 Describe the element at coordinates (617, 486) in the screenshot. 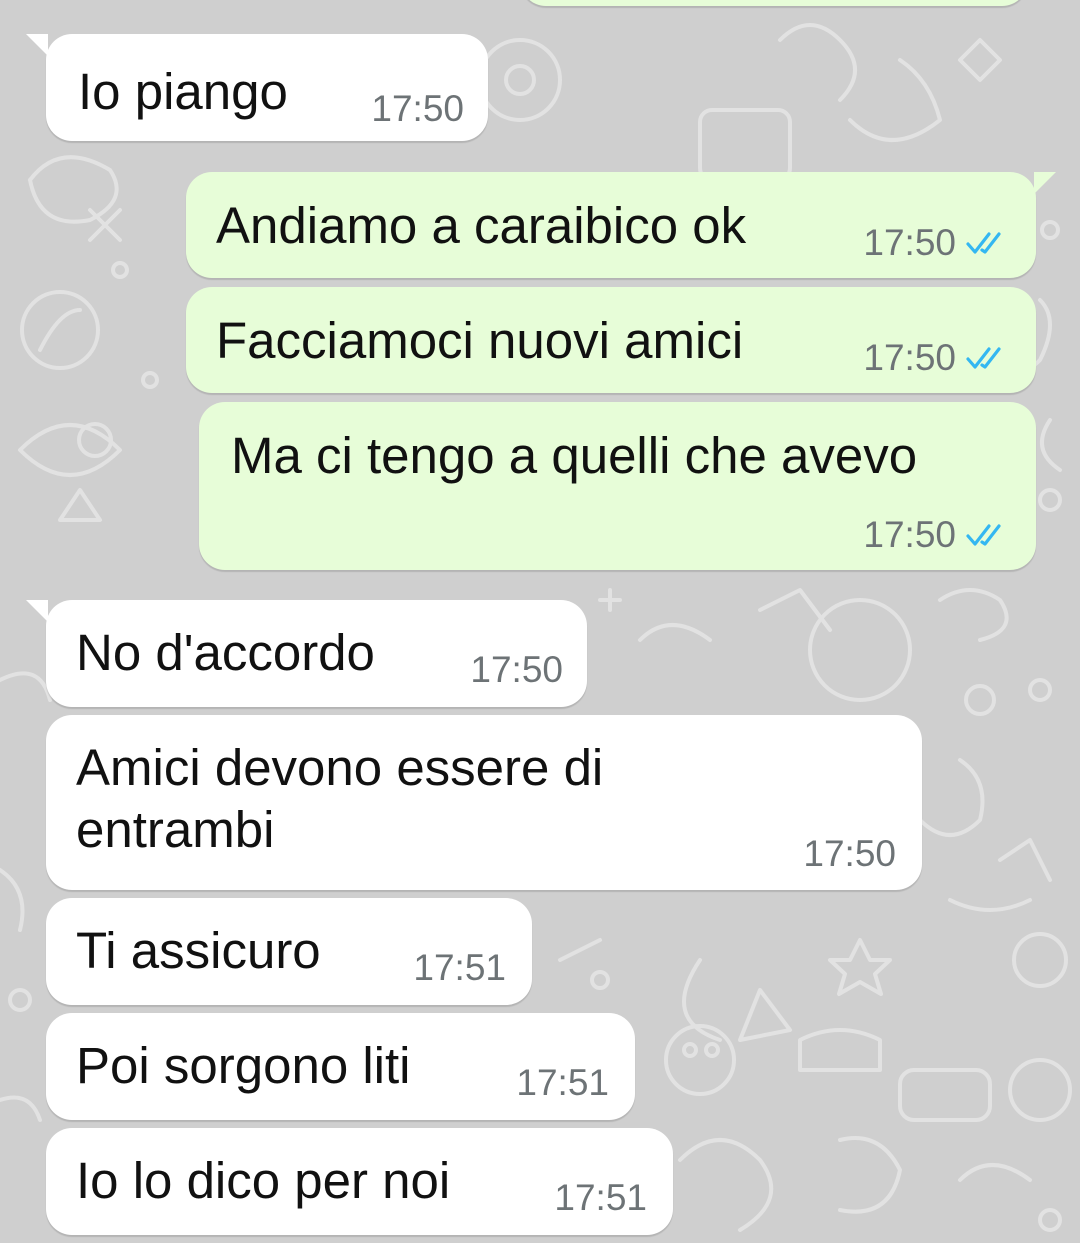

I see `message-bubble-outgoing: Ma ci tengo a quelli che avevo 17:50` at that location.